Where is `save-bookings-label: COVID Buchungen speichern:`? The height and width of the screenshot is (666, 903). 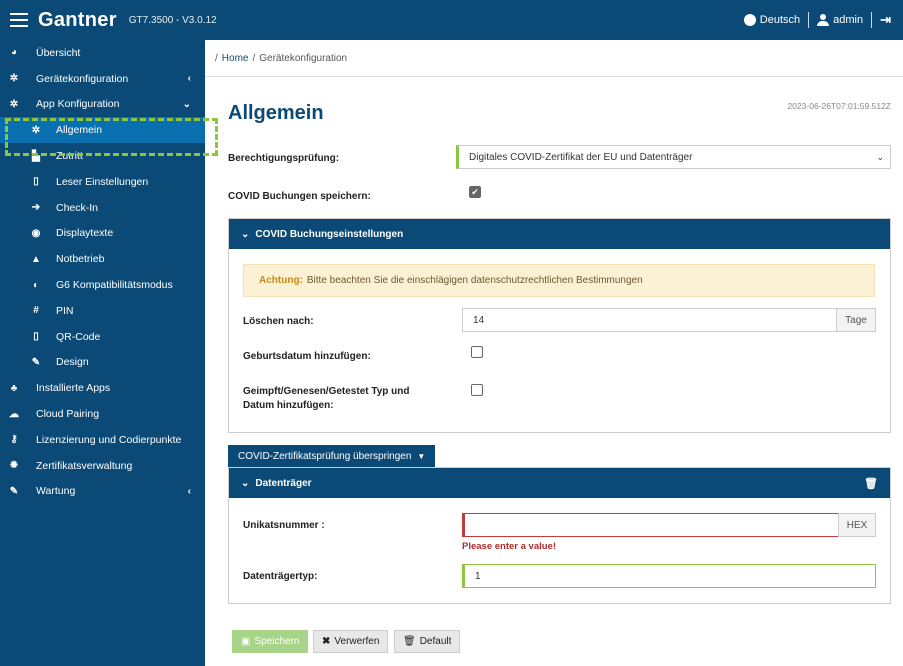
save-bookings-label: COVID Buchungen speichern: is located at coordinates (299, 196).